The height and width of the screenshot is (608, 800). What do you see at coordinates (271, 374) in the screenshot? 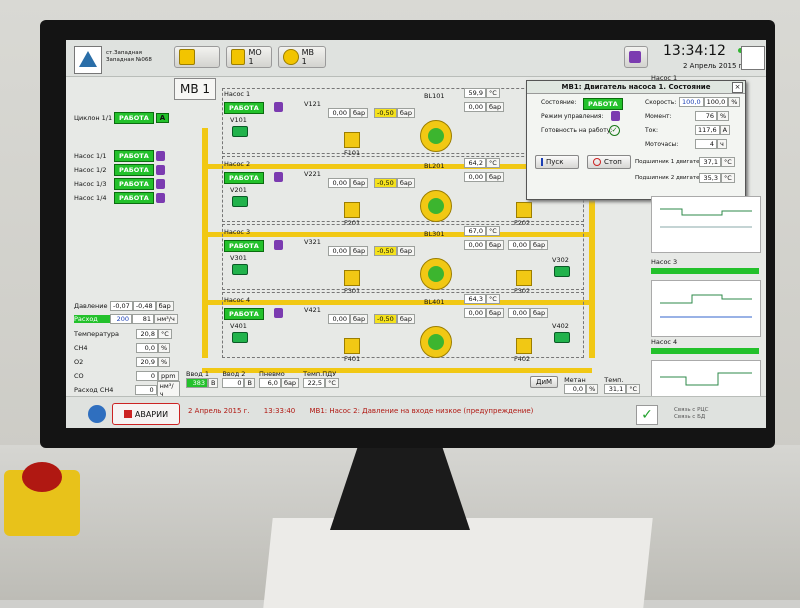
I see `pnevmo-label: Пневмо` at bounding box center [271, 374].